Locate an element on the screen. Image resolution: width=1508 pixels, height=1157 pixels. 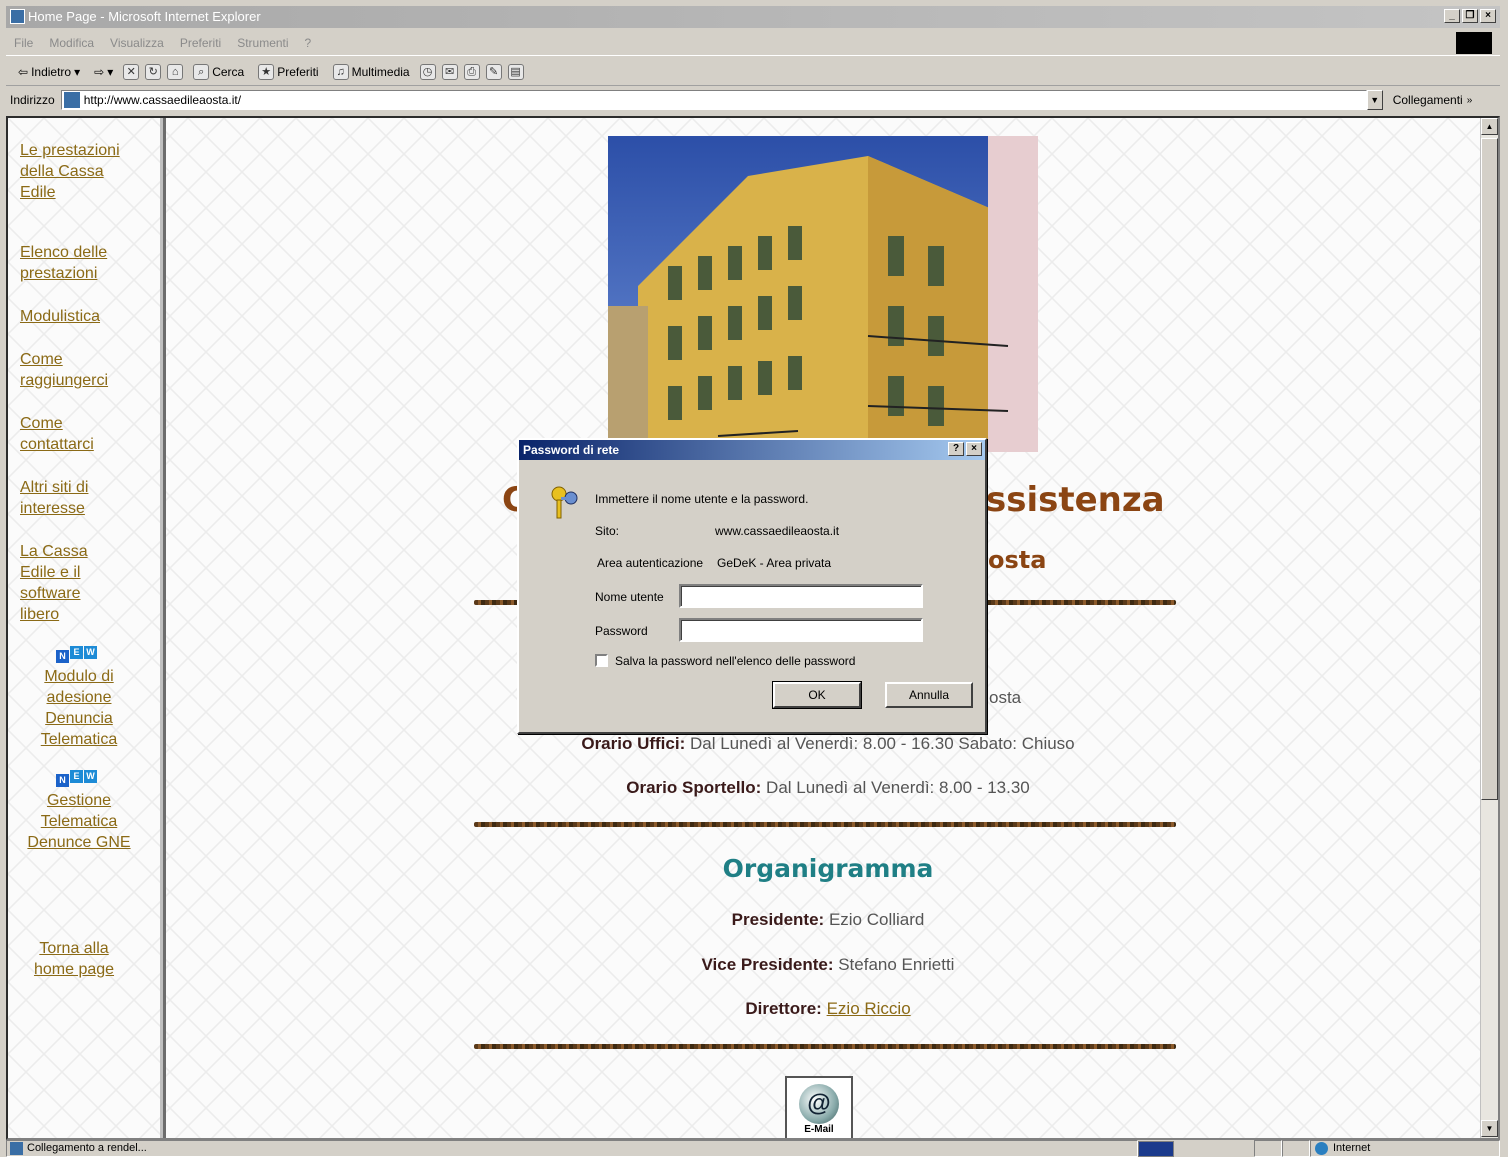
favorites-button: ★ Preferiti is located at coordinates (288, 71).